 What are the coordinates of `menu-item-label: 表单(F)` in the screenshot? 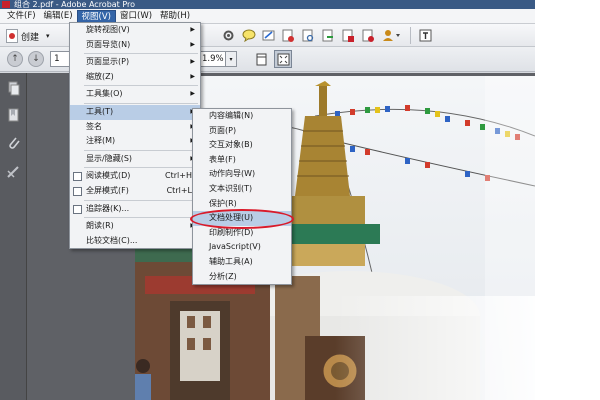 It's located at (222, 159).